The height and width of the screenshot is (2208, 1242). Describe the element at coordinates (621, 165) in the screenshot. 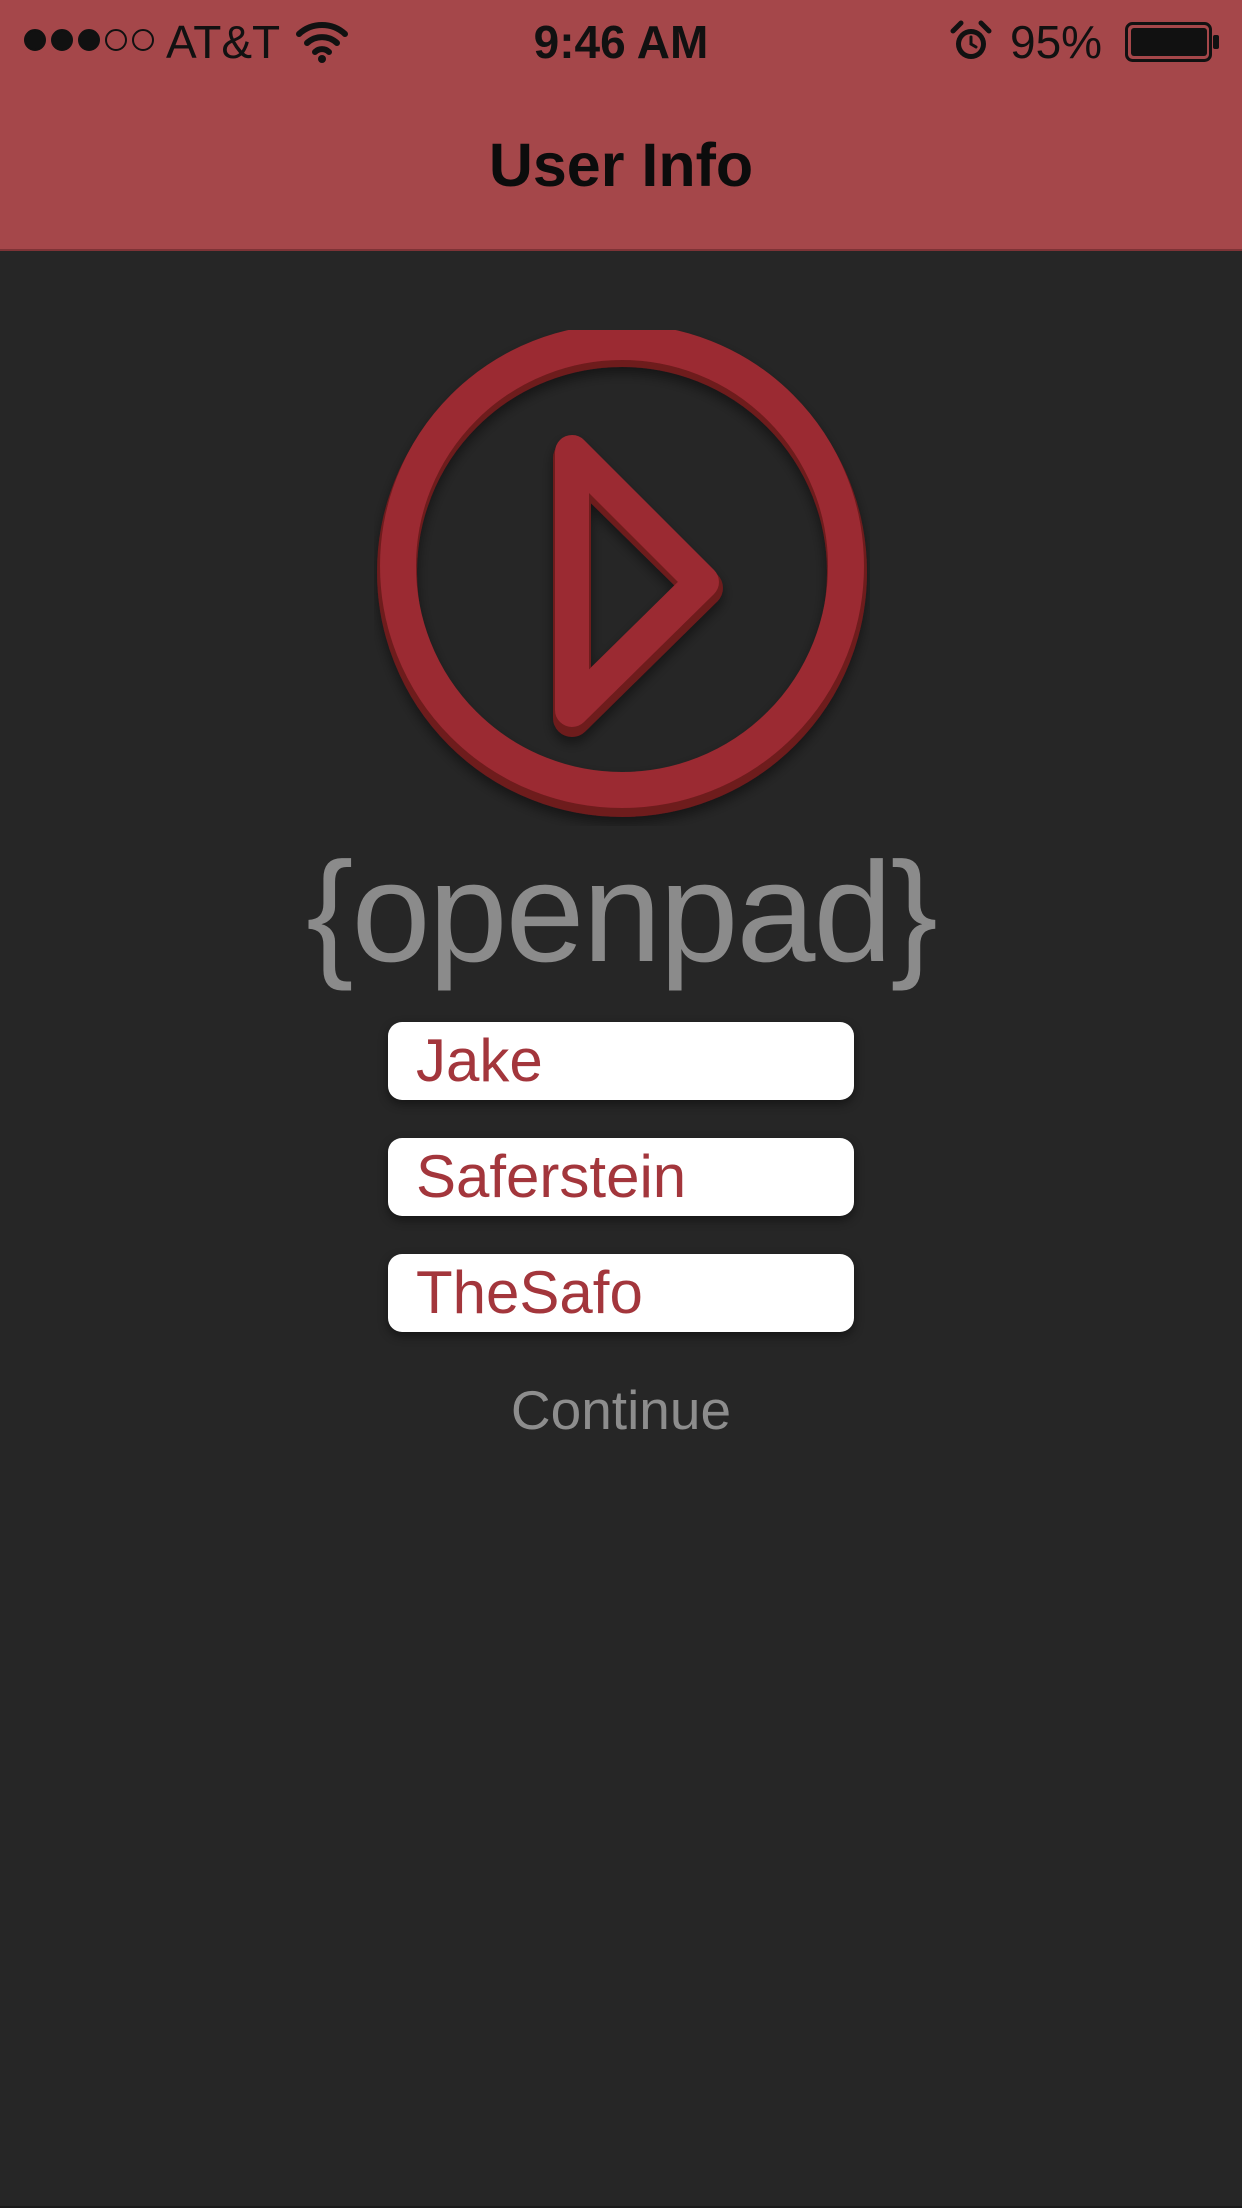

I see `page-title: User Info` at that location.